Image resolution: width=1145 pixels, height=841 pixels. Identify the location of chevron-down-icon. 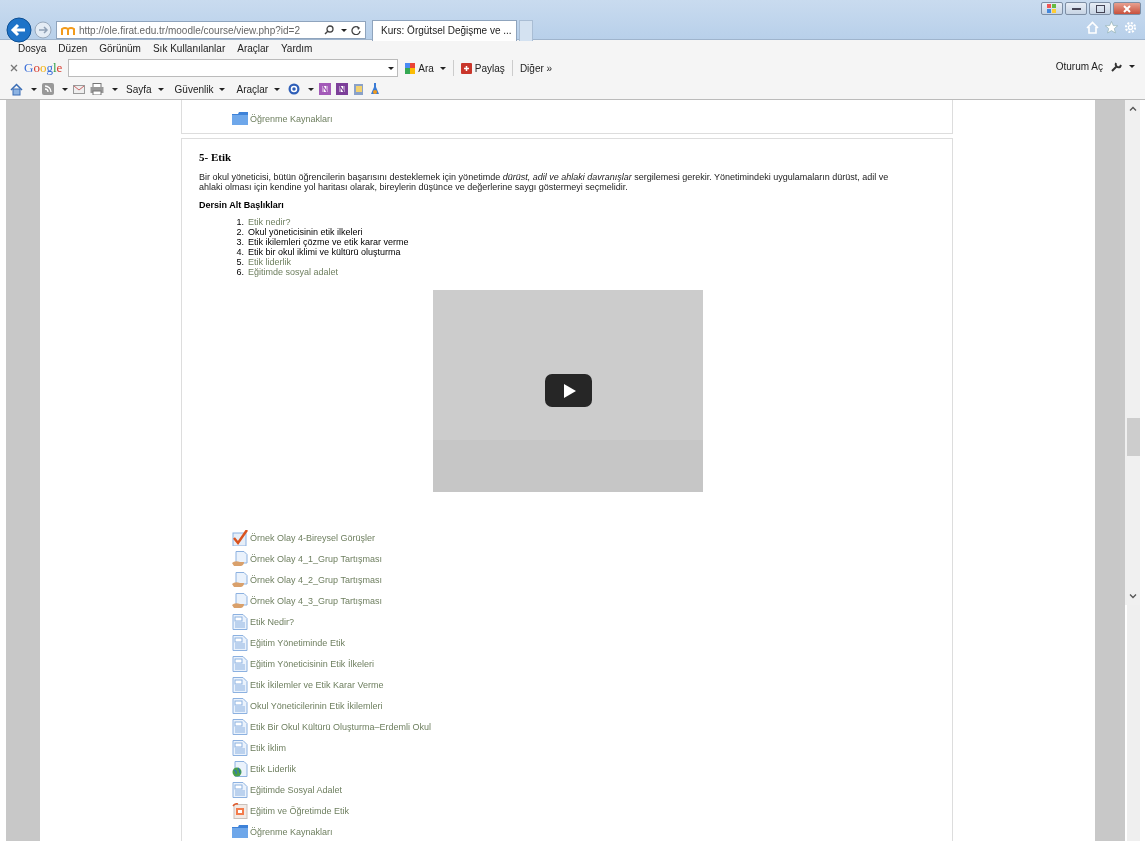
(1132, 596).